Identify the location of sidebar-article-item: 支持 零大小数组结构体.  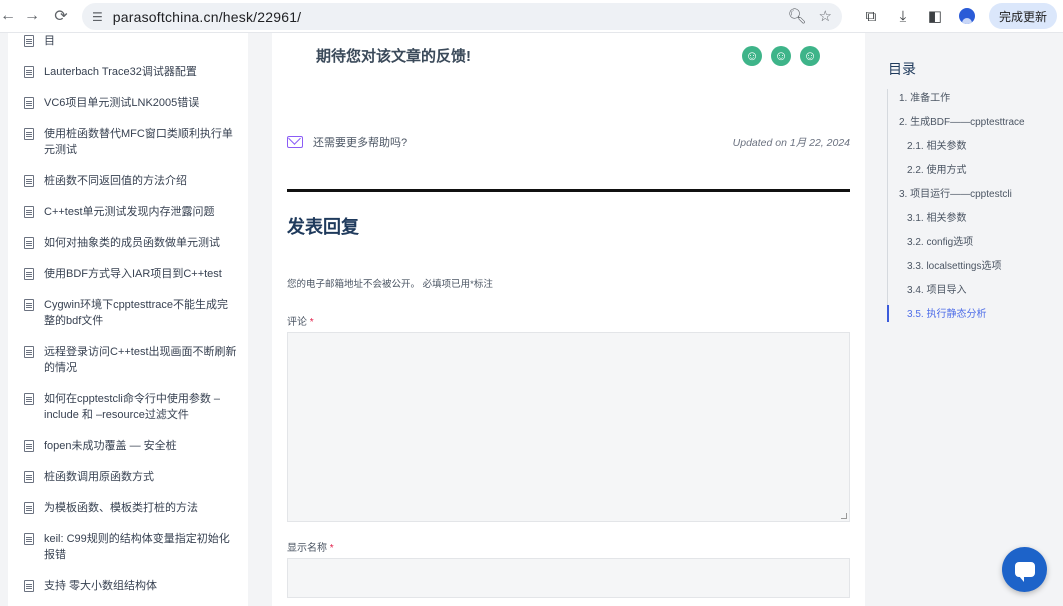
(131, 585).